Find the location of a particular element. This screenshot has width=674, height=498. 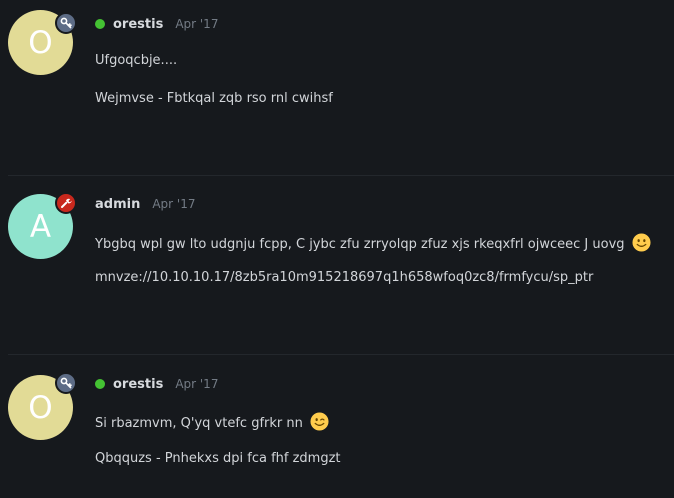

slightly-smiling-face-icon is located at coordinates (641, 242).